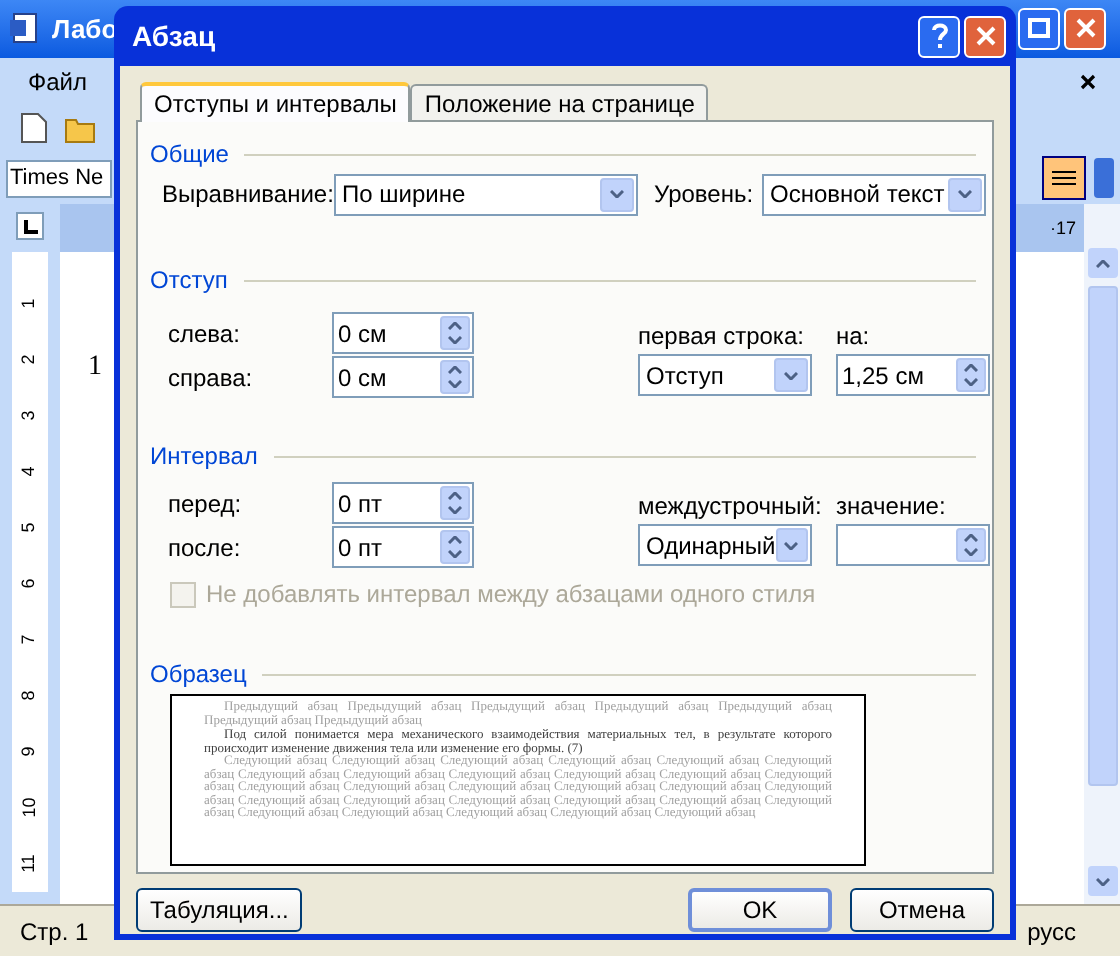  I want to click on document-icon, so click(24, 28).